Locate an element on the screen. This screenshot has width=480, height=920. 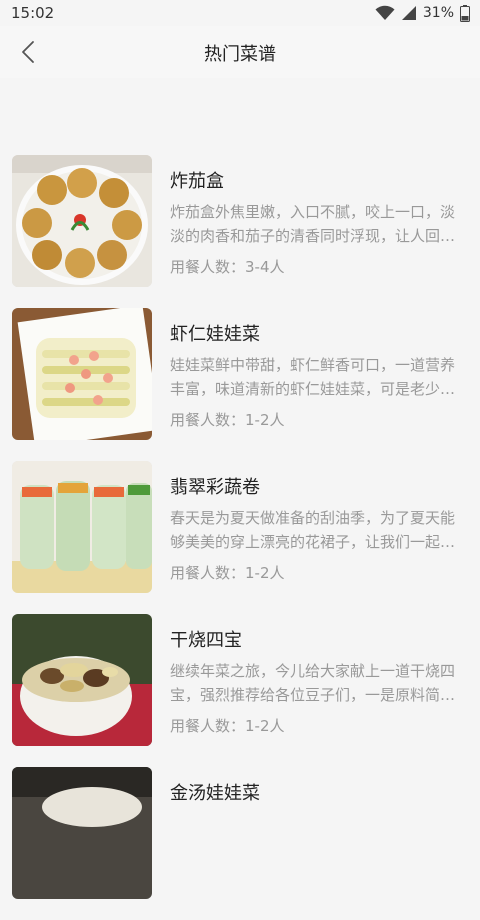
recipe-servings: 用餐人数：3-4人 is located at coordinates (227, 267).